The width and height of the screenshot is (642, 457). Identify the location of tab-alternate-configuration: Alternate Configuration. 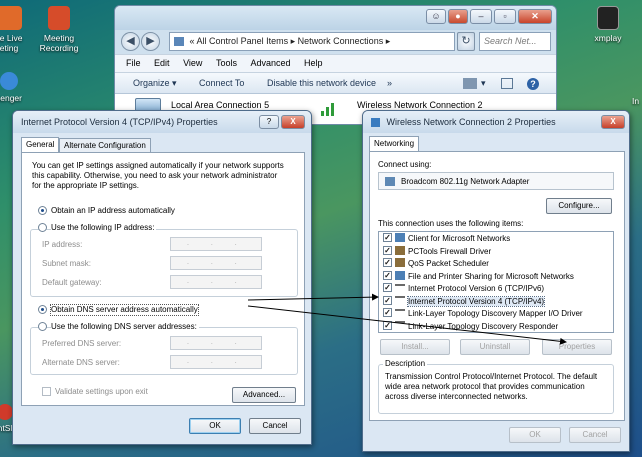
(105, 145).